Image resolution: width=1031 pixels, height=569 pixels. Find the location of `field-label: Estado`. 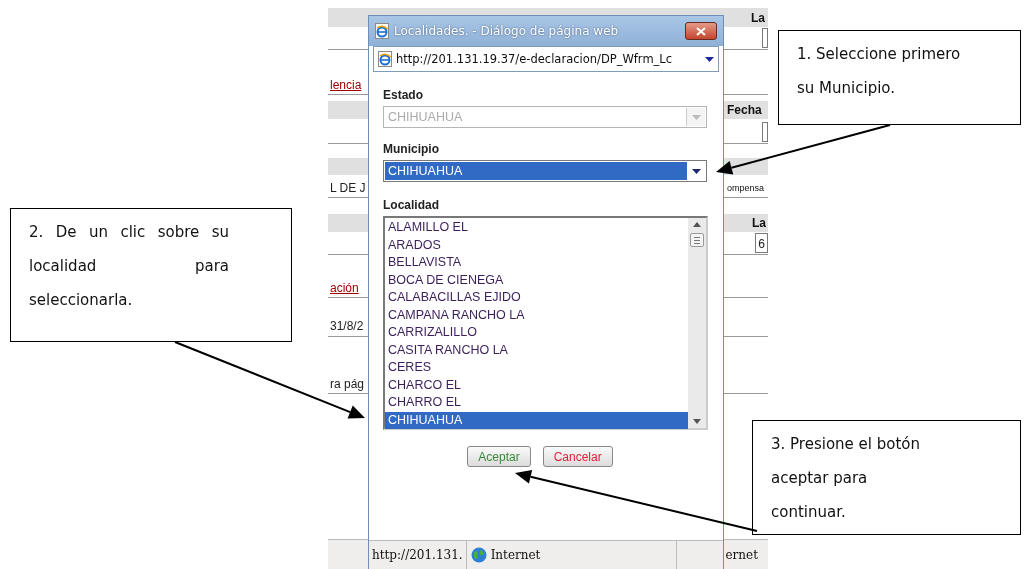

field-label: Estado is located at coordinates (403, 95).